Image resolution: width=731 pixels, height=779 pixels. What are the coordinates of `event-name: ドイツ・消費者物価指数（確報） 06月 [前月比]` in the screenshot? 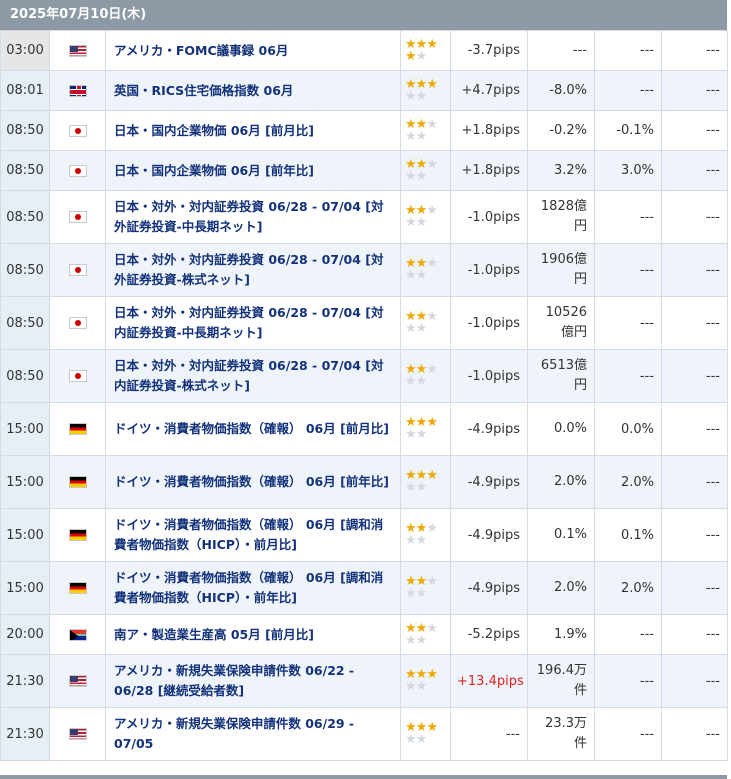 It's located at (253, 429).